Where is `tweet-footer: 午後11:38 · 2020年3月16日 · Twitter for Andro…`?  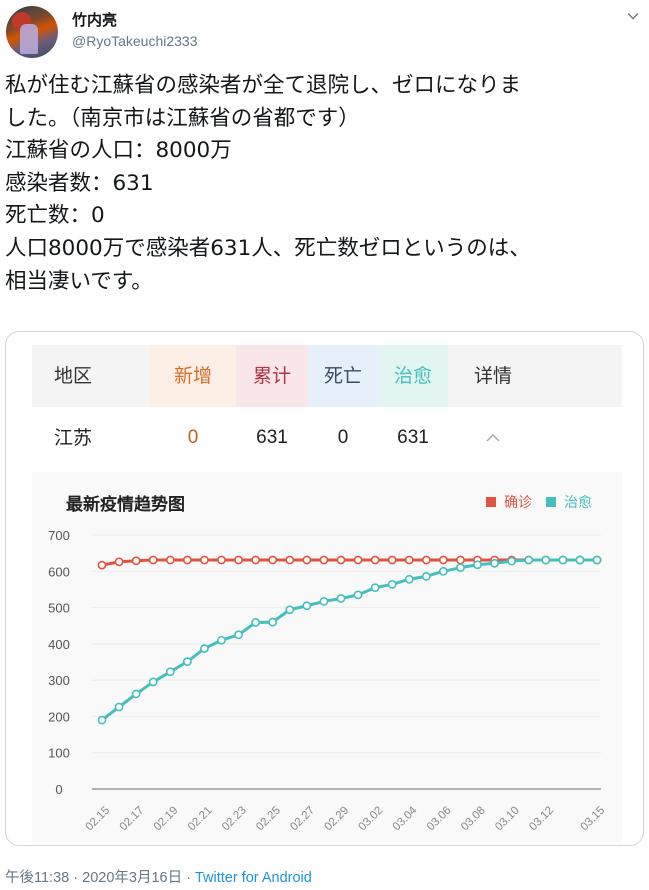
tweet-footer: 午後11:38 · 2020年3月16日 · Twitter for Andro… is located at coordinates (158, 876).